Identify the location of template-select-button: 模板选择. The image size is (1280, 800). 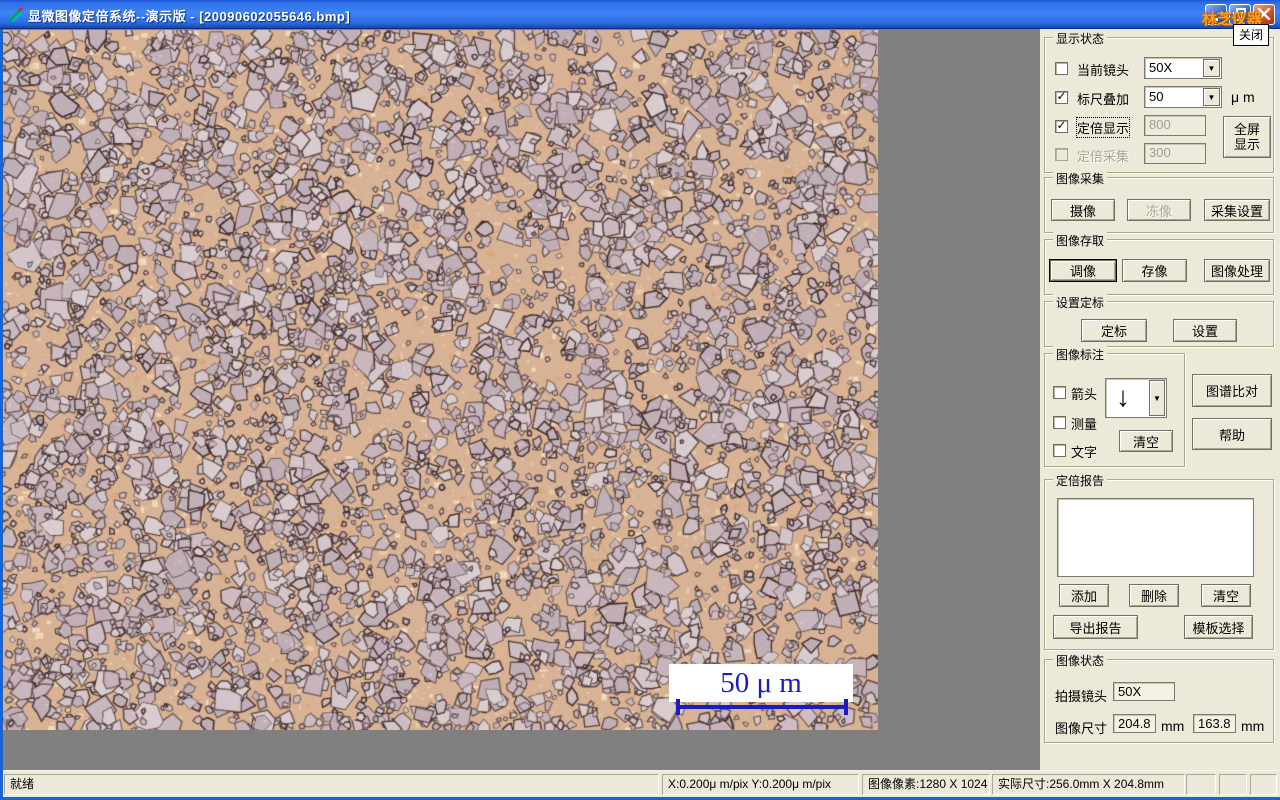
(1218, 627).